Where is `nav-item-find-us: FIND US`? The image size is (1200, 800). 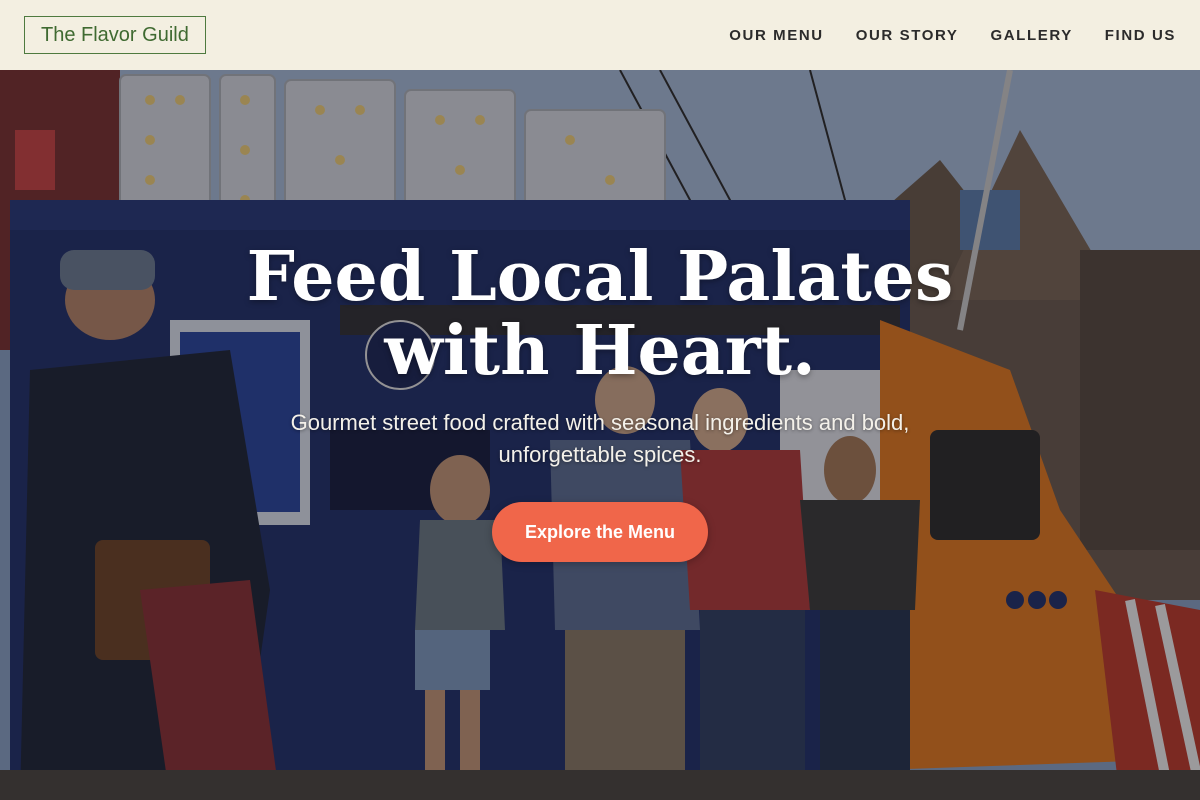 nav-item-find-us: FIND US is located at coordinates (1140, 35).